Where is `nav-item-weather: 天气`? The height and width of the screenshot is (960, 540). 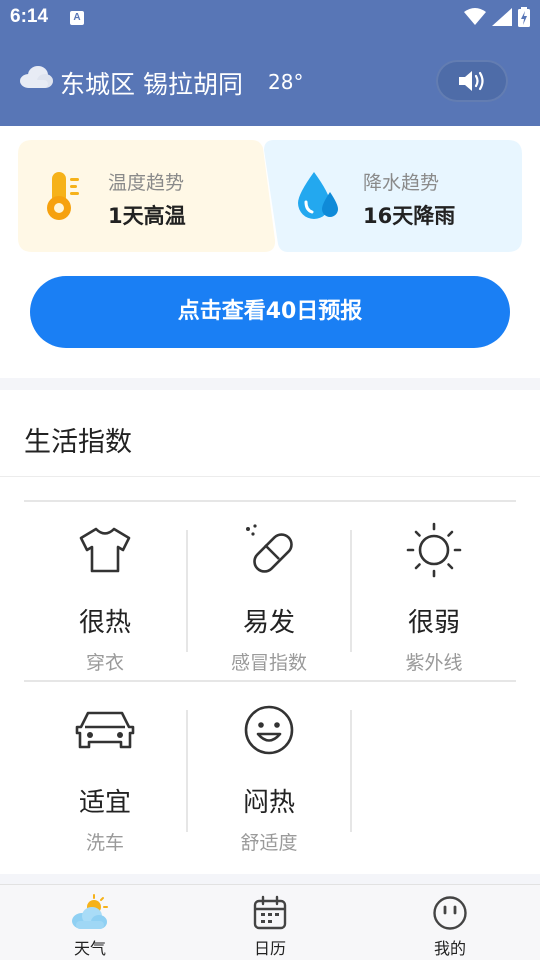
nav-item-weather: 天气 is located at coordinates (90, 922).